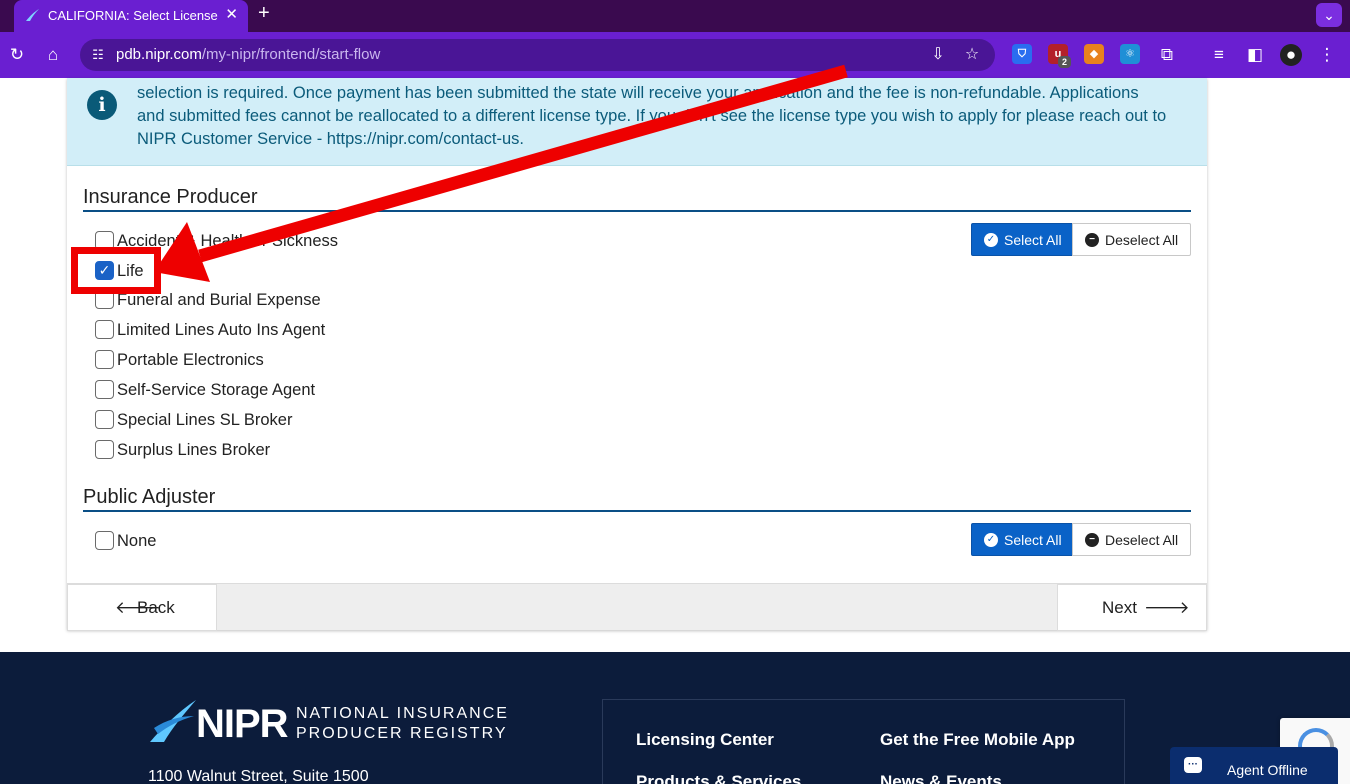  Describe the element at coordinates (938, 55) in the screenshot. I see `install-app-icon: ⇩` at that location.